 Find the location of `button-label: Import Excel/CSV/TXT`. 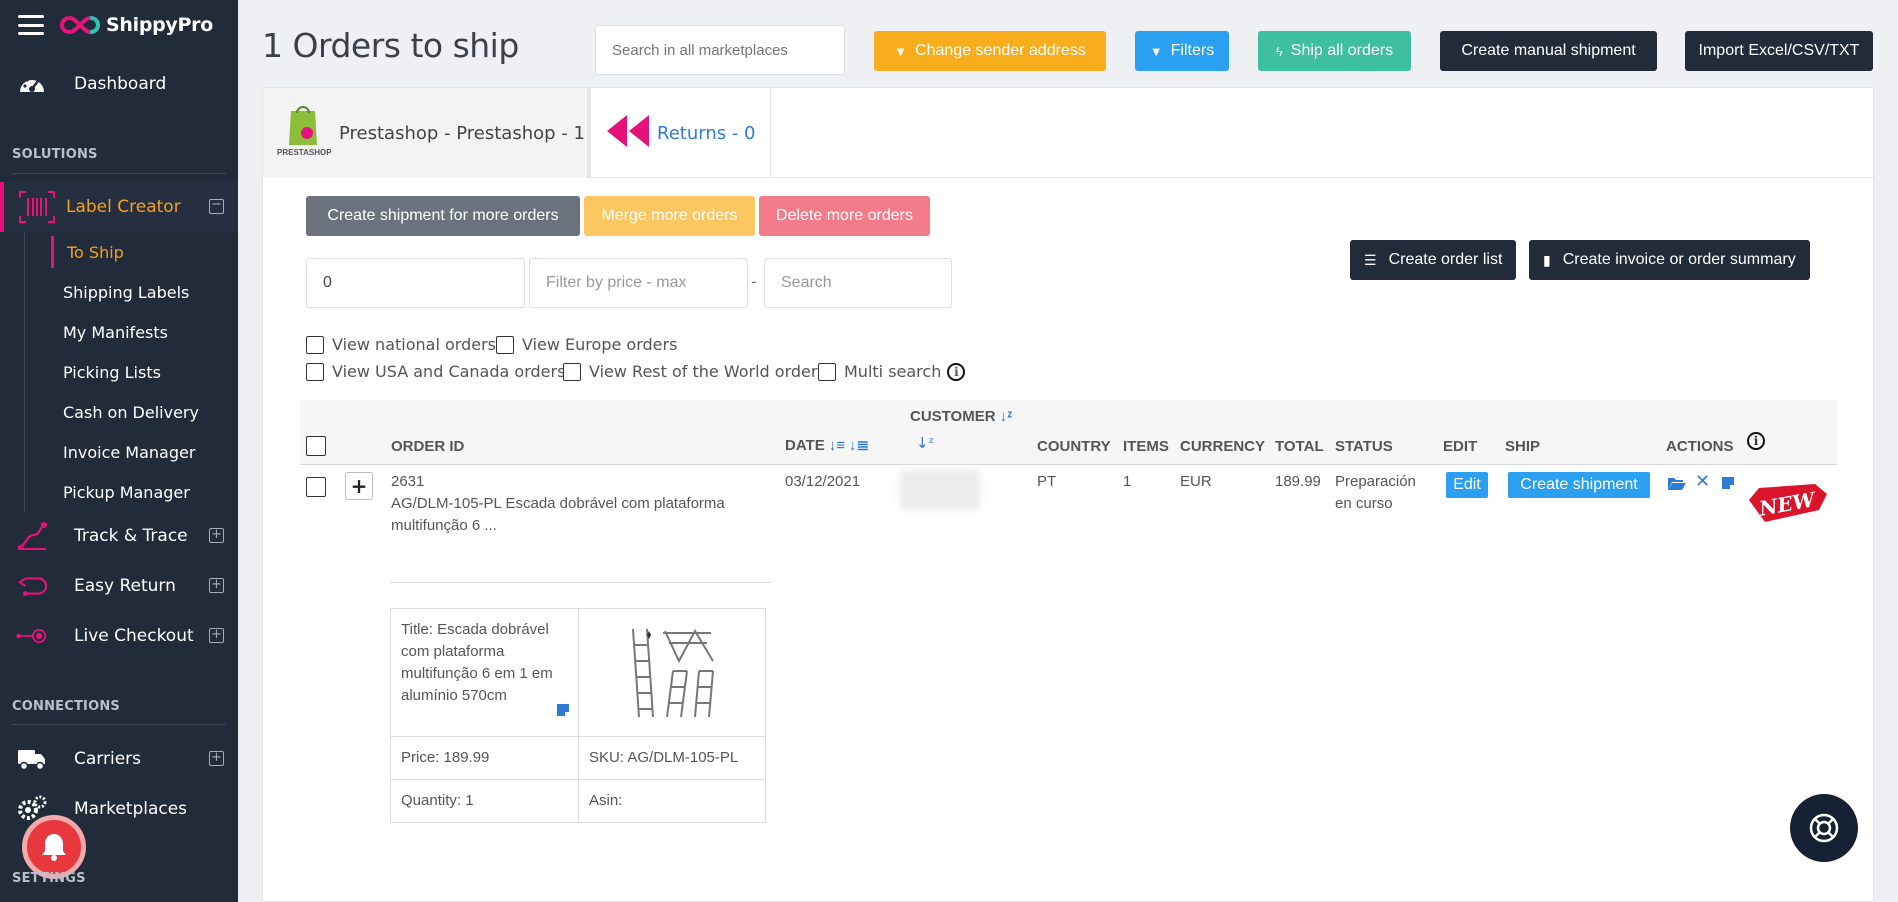

button-label: Import Excel/CSV/TXT is located at coordinates (1779, 50).